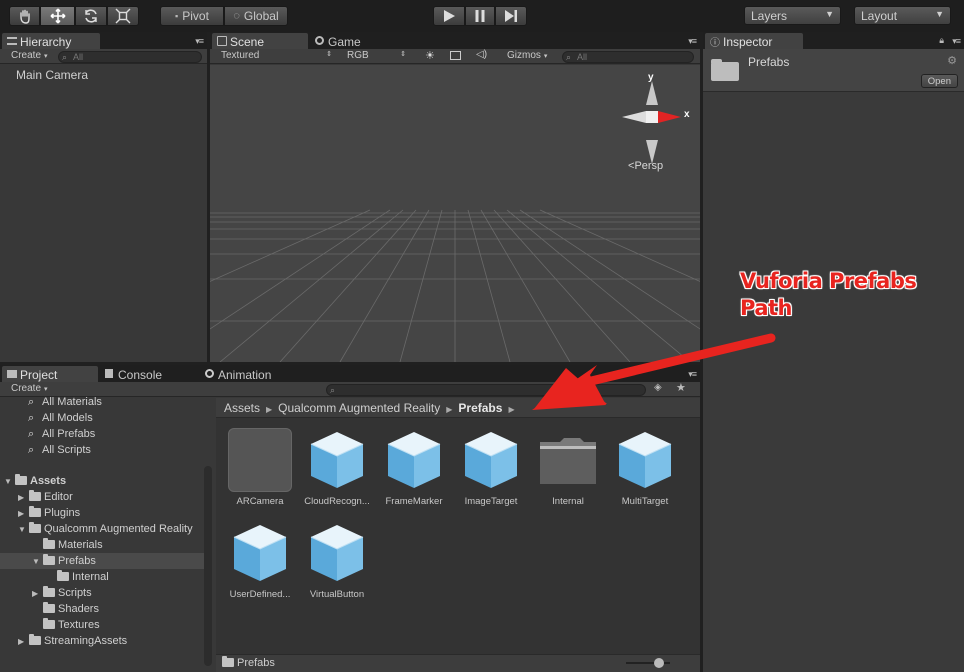 The height and width of the screenshot is (672, 964). I want to click on folder-tab-shape, so click(716, 61).